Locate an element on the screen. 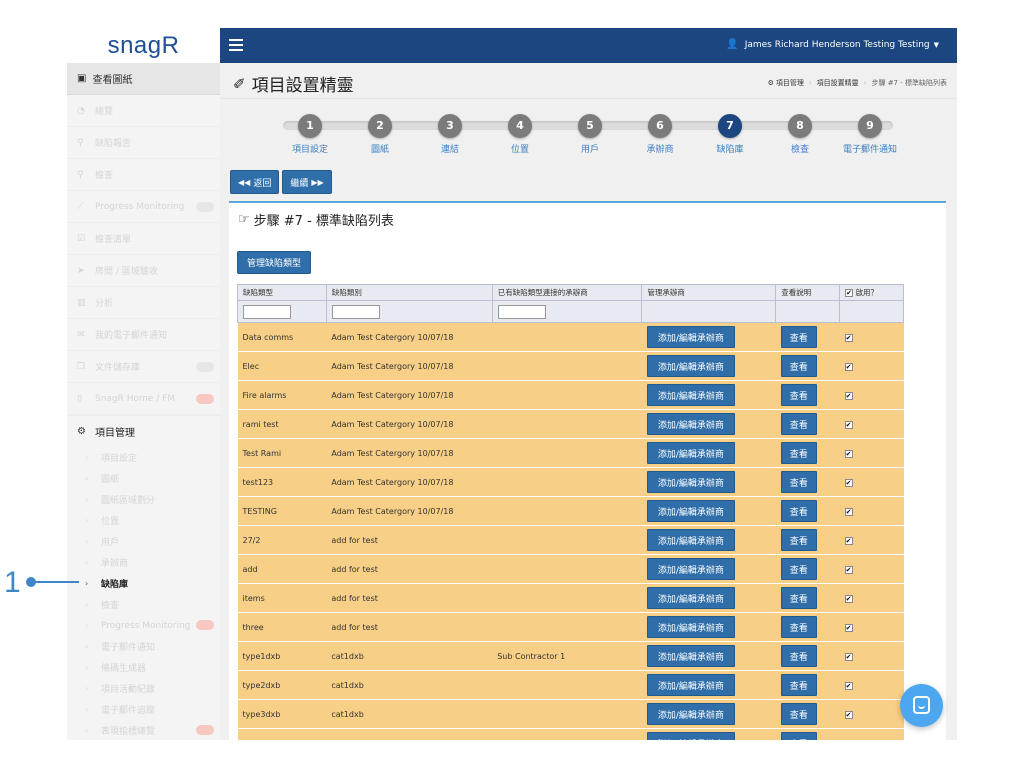 This screenshot has width=1024, height=768. sidebar-item: ⚲ 檢查 is located at coordinates (143, 175).